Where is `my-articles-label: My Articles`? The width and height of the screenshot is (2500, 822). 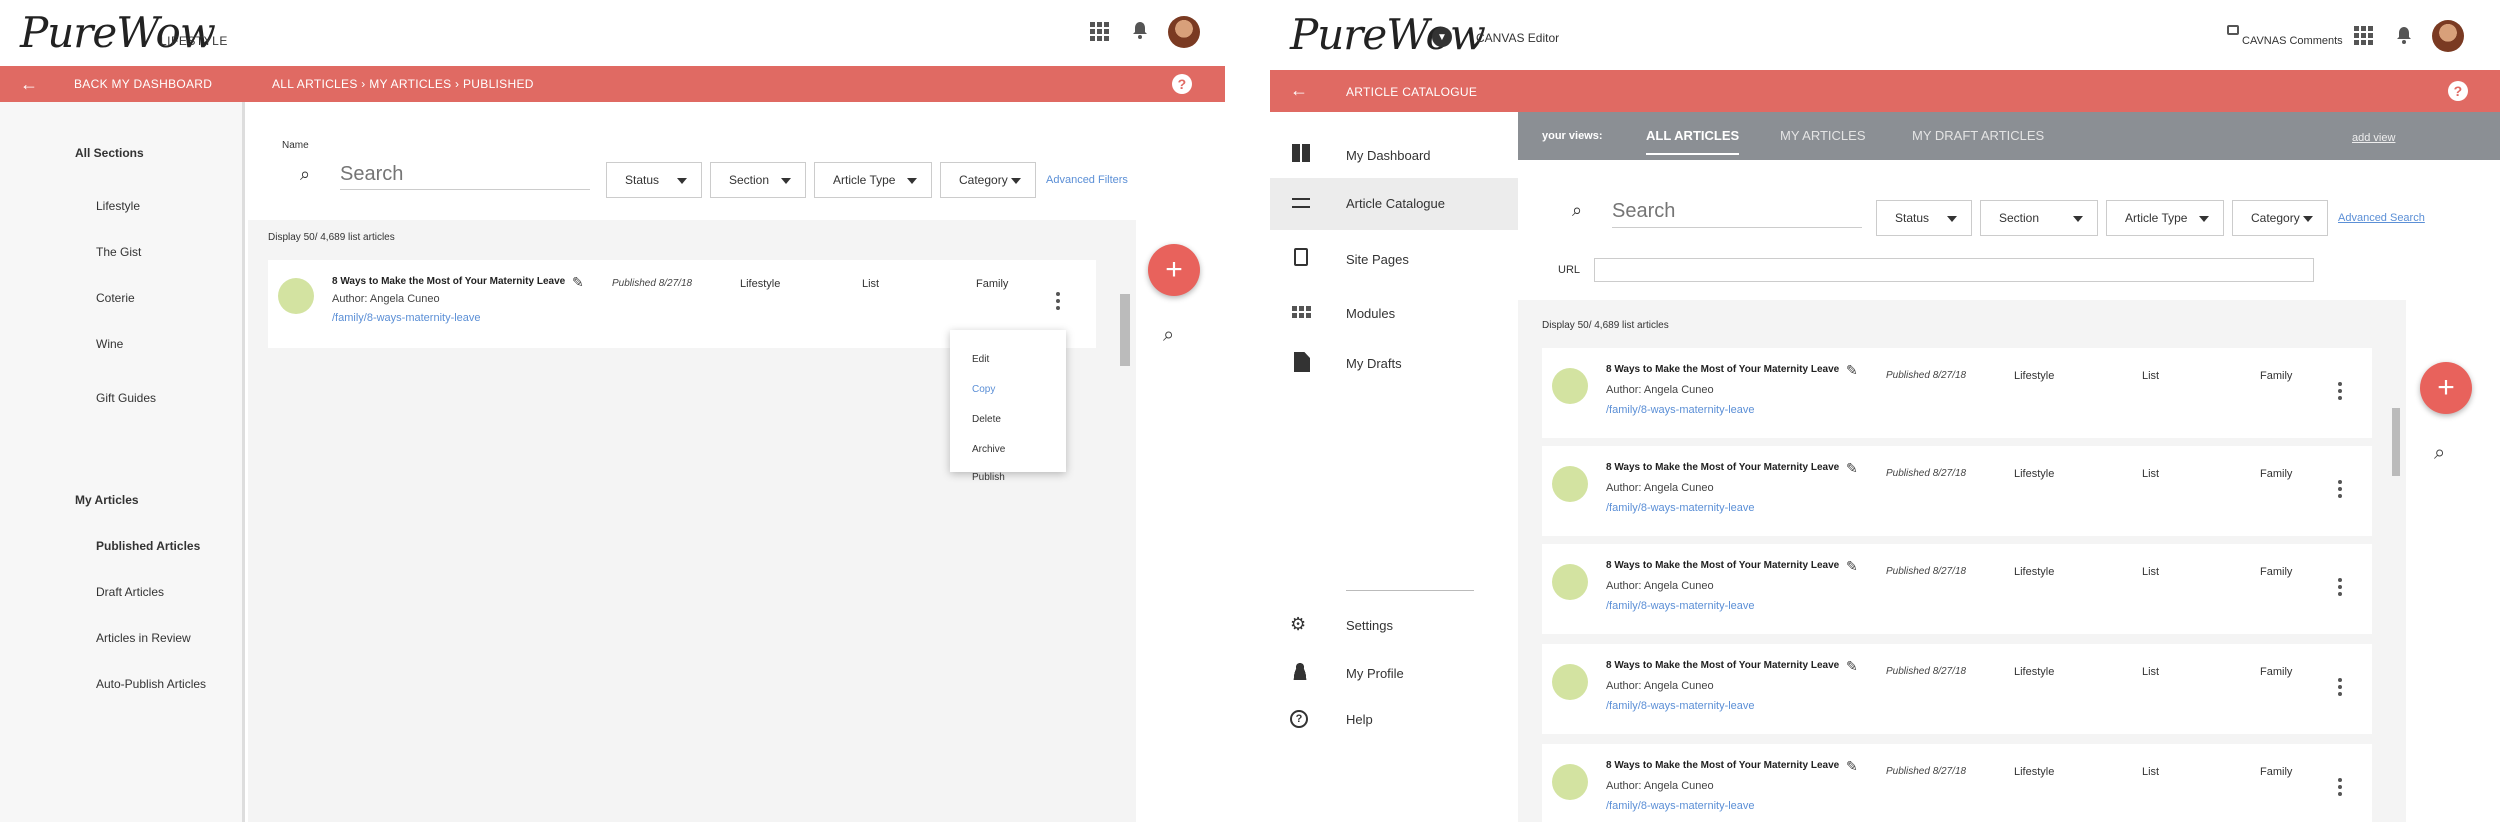
my-articles-label: My Articles is located at coordinates (107, 500).